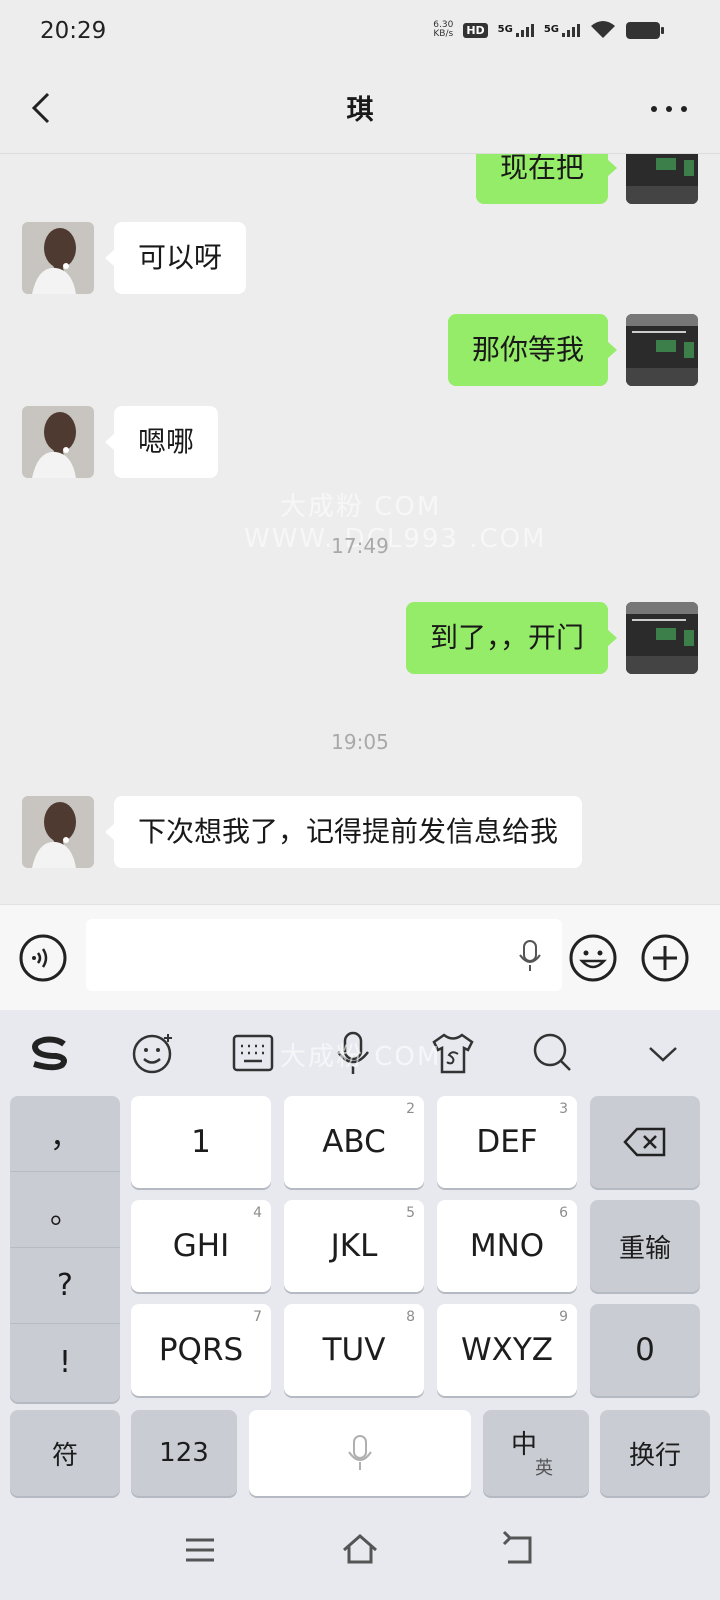 Image resolution: width=720 pixels, height=1600 pixels. What do you see at coordinates (515, 30) in the screenshot?
I see `signal-icon: 5G` at bounding box center [515, 30].